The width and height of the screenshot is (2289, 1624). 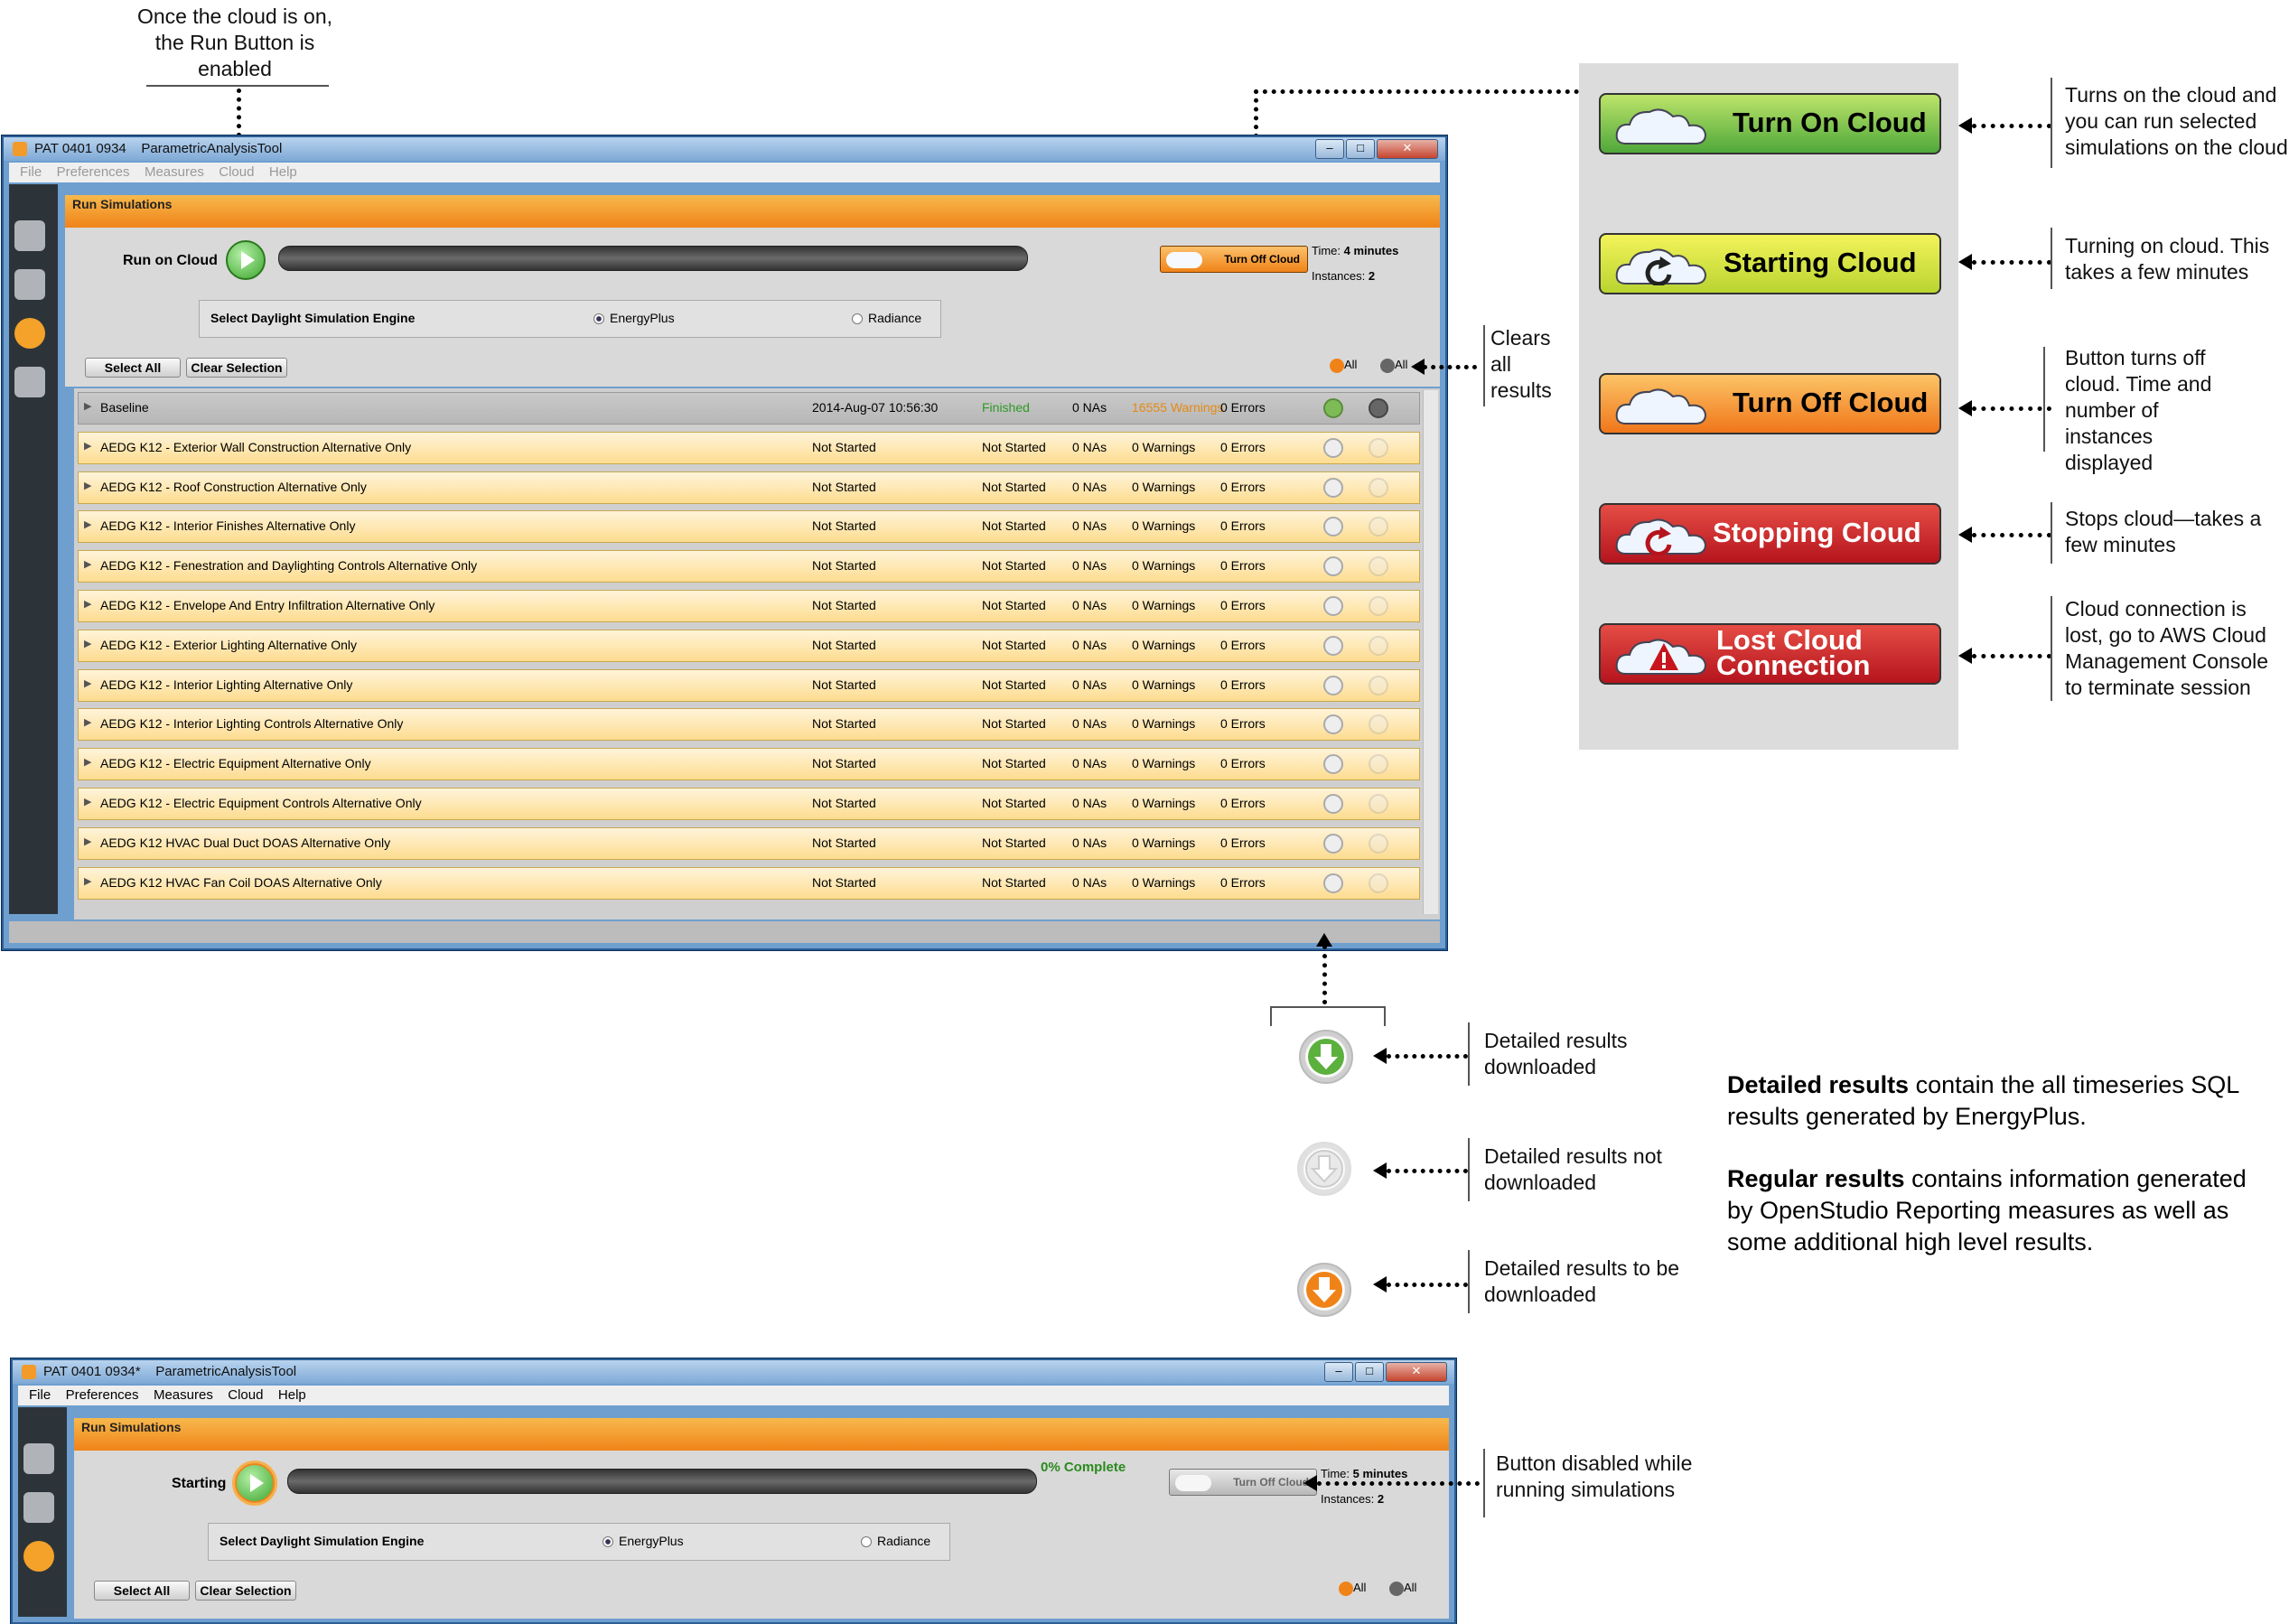 What do you see at coordinates (1770, 123) in the screenshot?
I see `turn-on-cloud-button: Turn On Cloud` at bounding box center [1770, 123].